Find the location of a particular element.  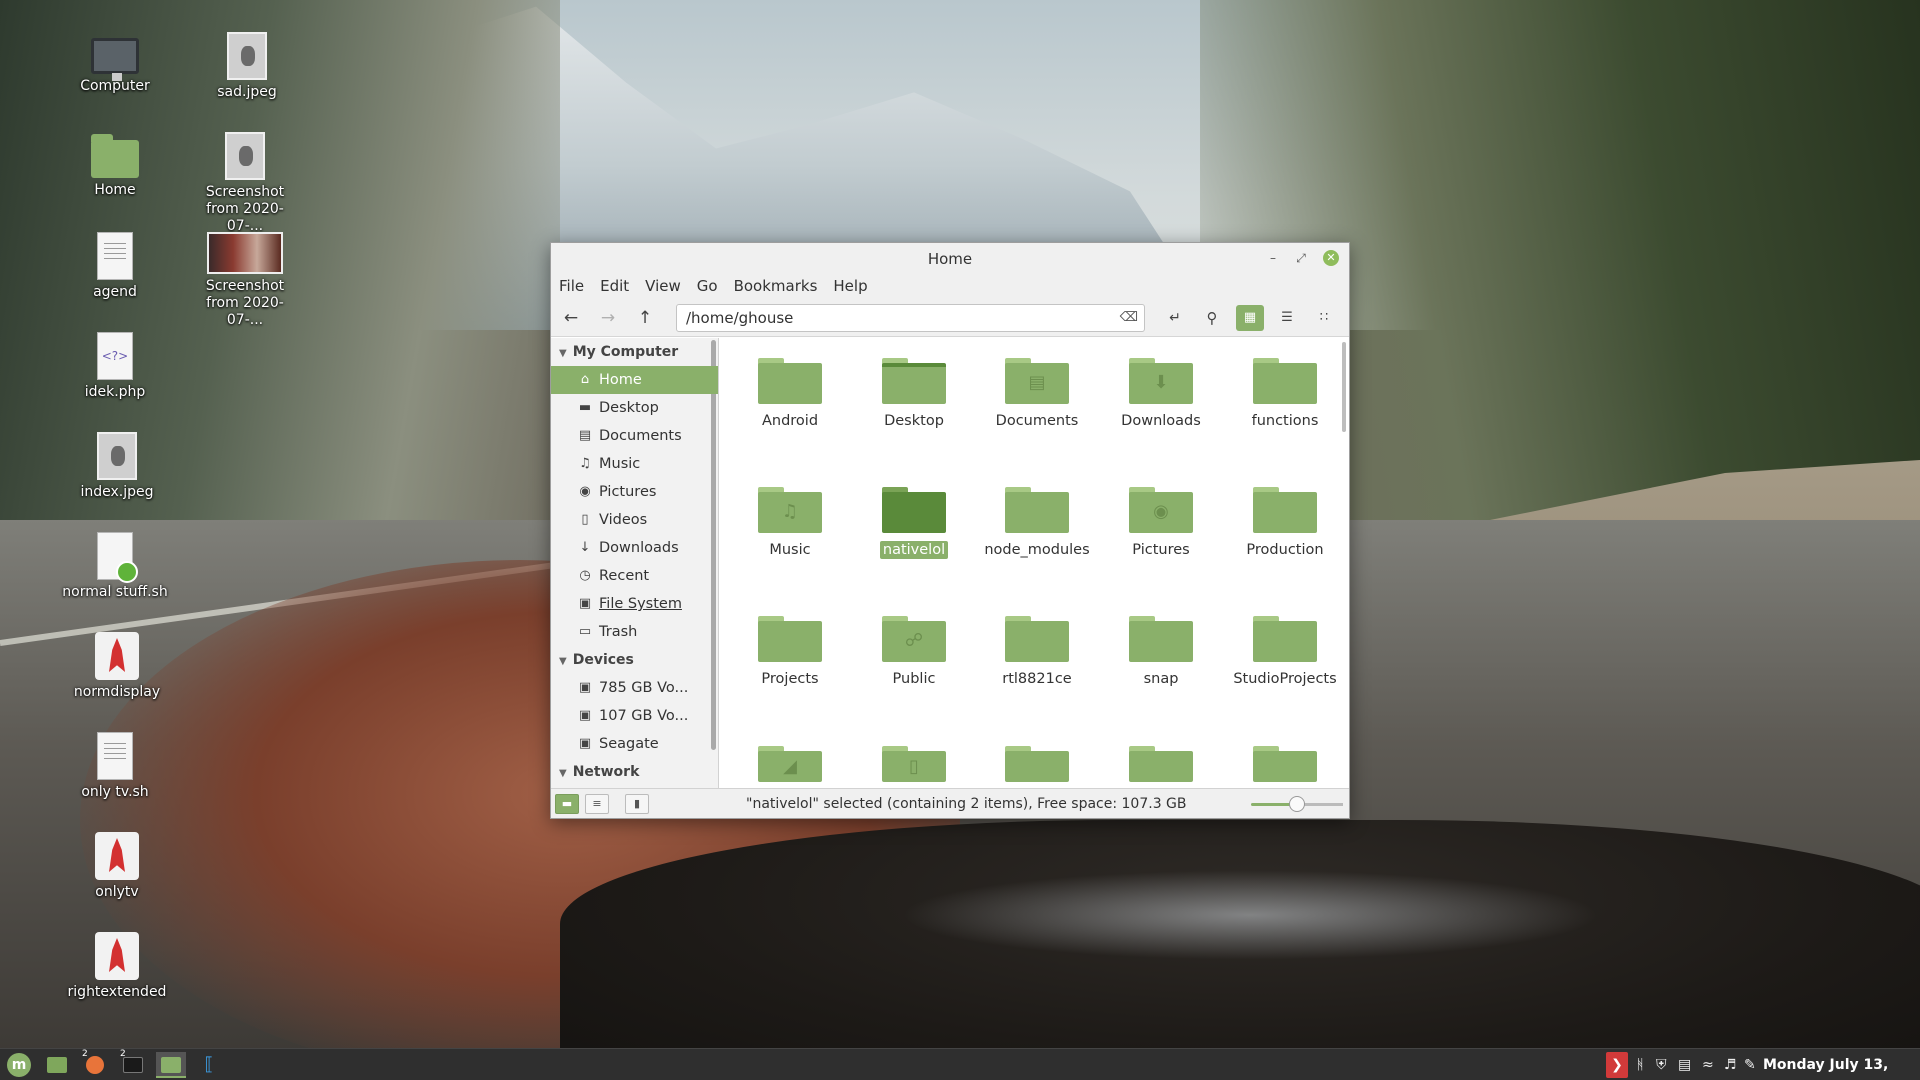

folder-item-node-modules: node_modules is located at coordinates (1037, 523).